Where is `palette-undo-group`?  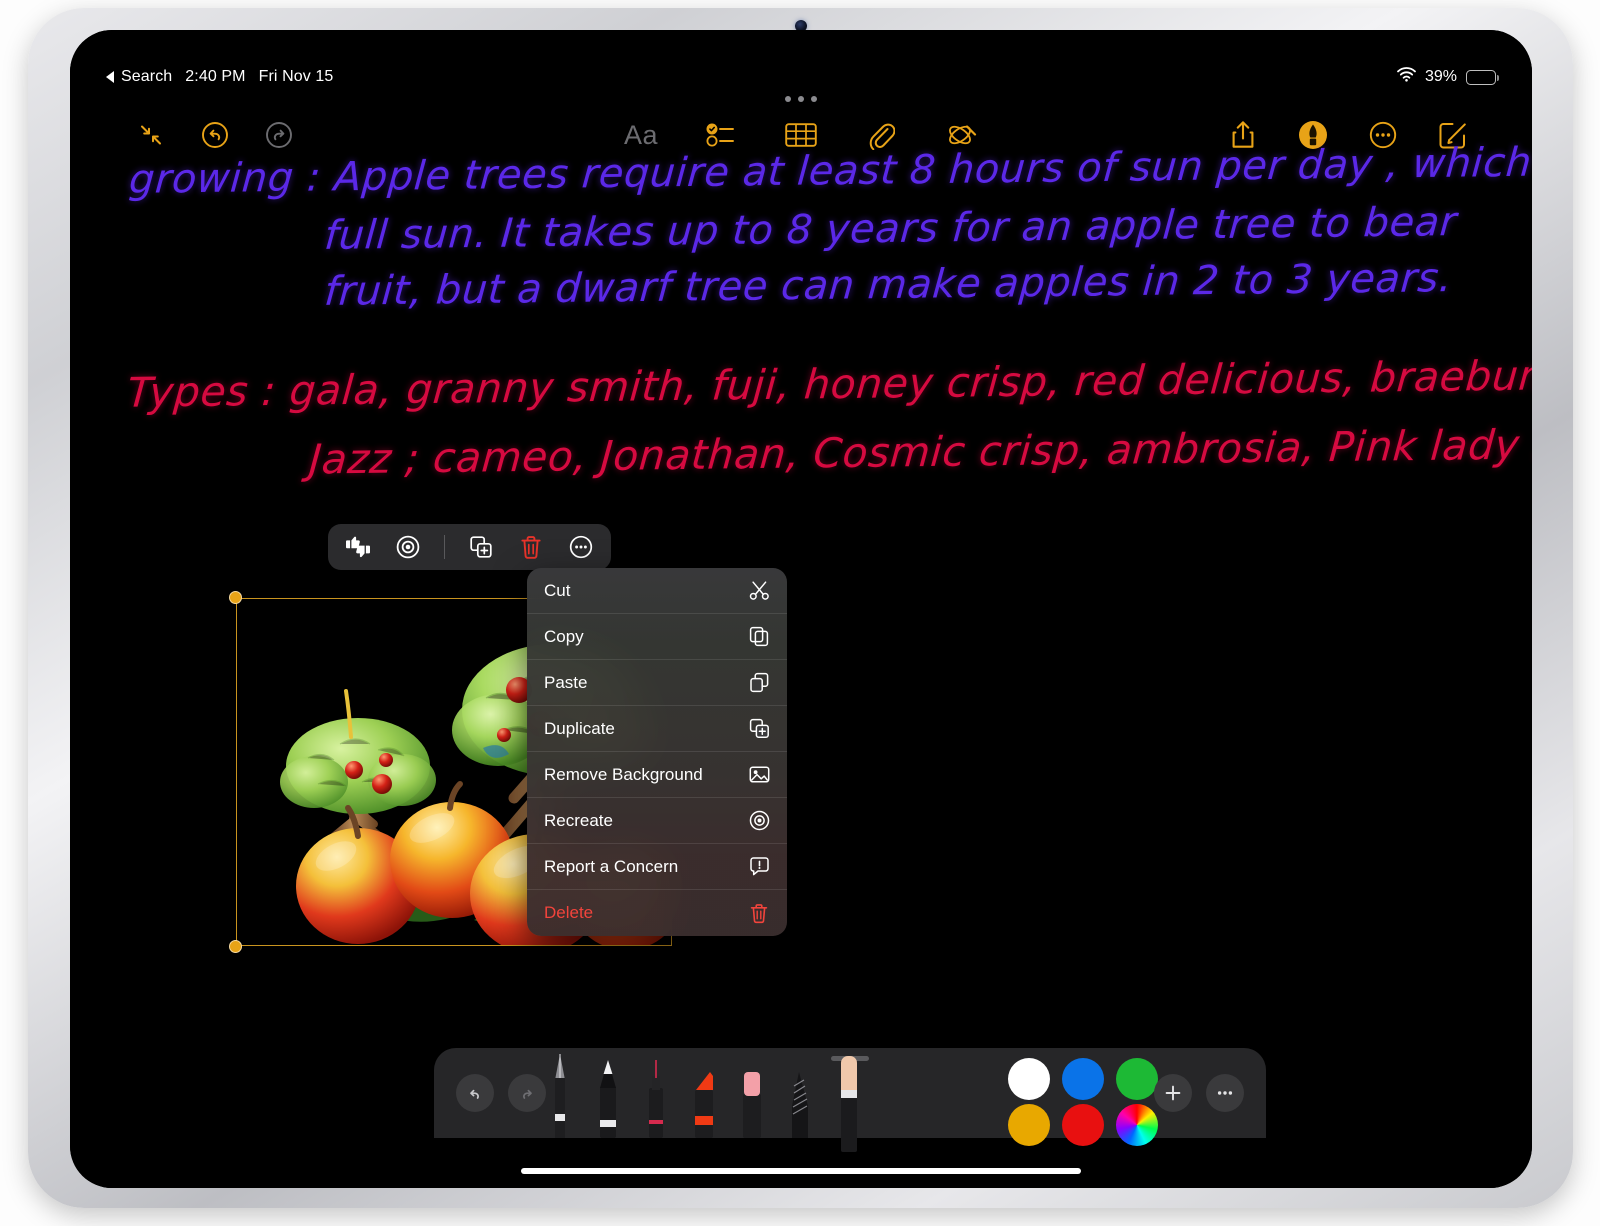 palette-undo-group is located at coordinates (501, 1093).